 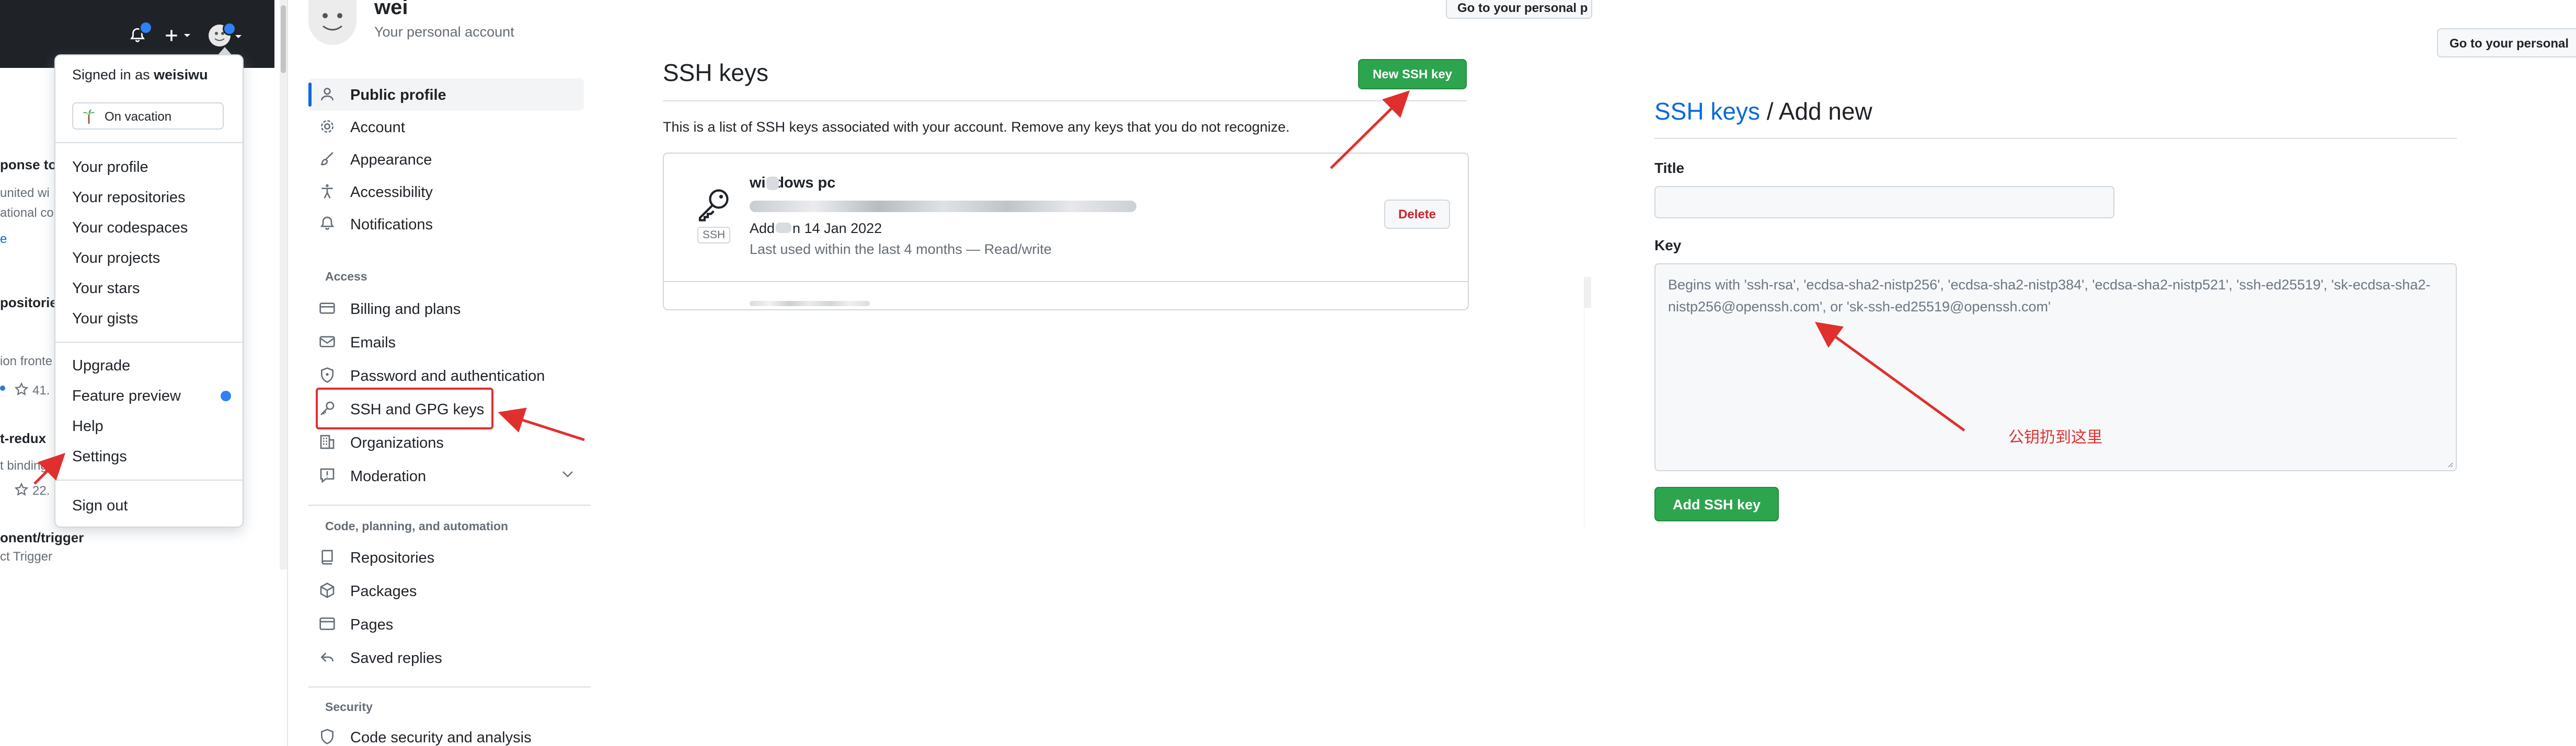 I want to click on arrow-to-ssh-gpg-keys, so click(x=541, y=424).